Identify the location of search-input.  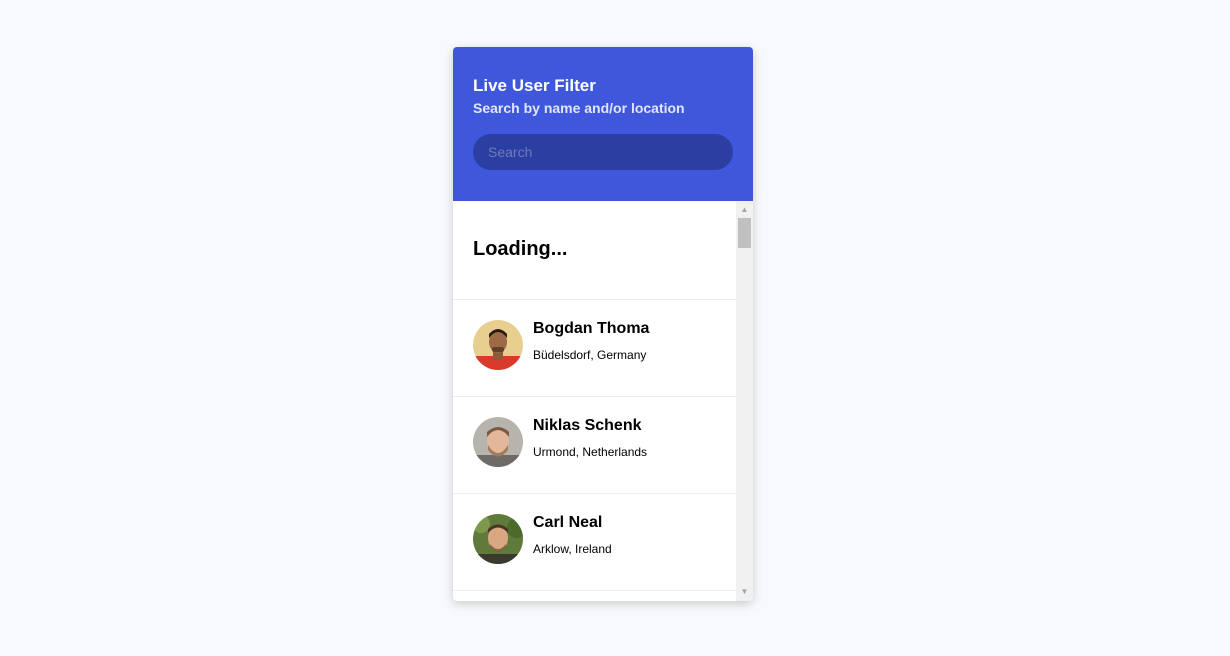
(603, 152).